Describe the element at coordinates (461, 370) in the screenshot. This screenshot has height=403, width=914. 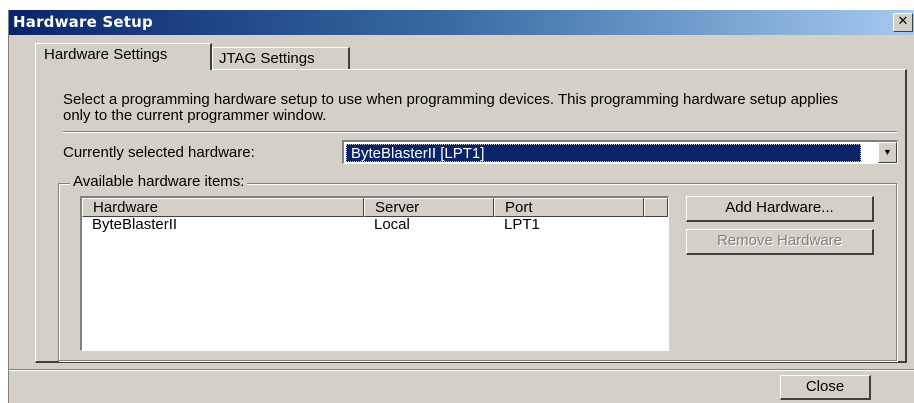
I see `bottom-separator` at that location.